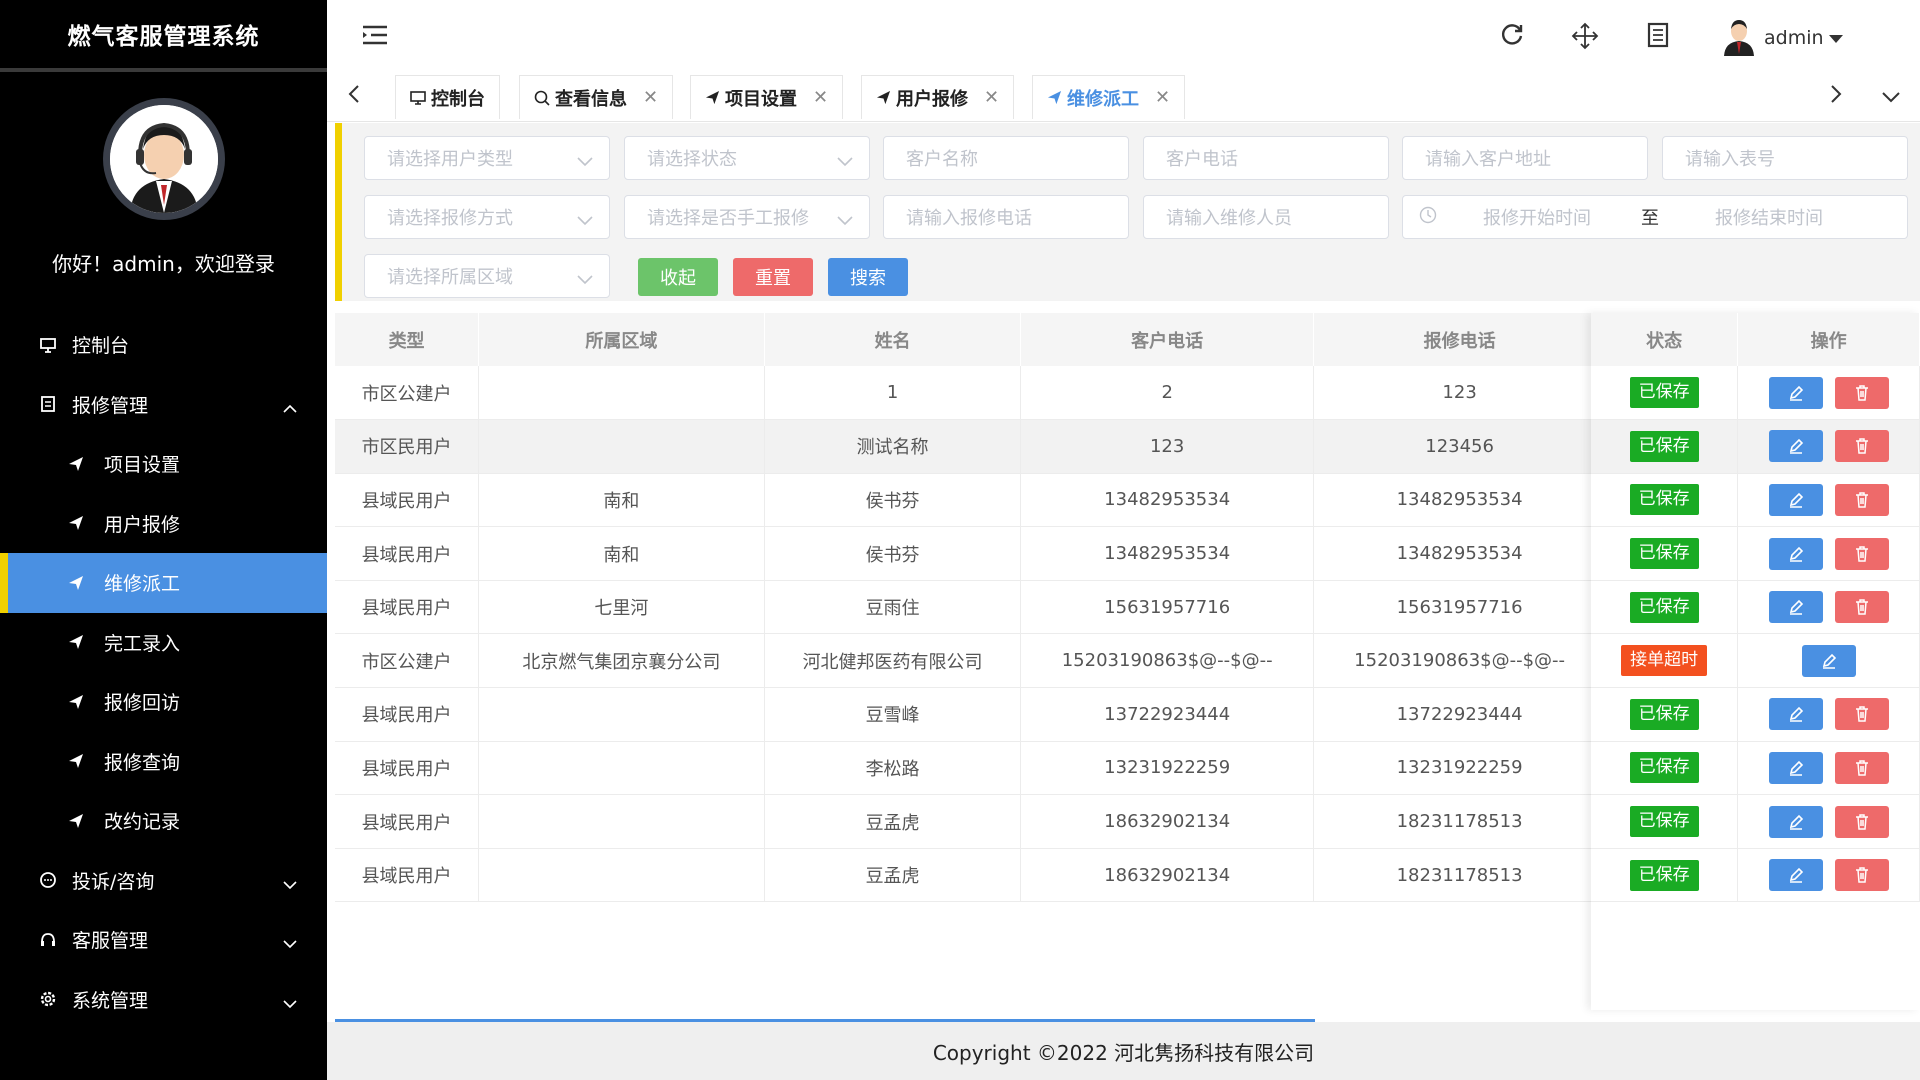 Image resolution: width=1920 pixels, height=1080 pixels. What do you see at coordinates (1460, 768) in the screenshot?
I see `table-cell: 13231922259` at bounding box center [1460, 768].